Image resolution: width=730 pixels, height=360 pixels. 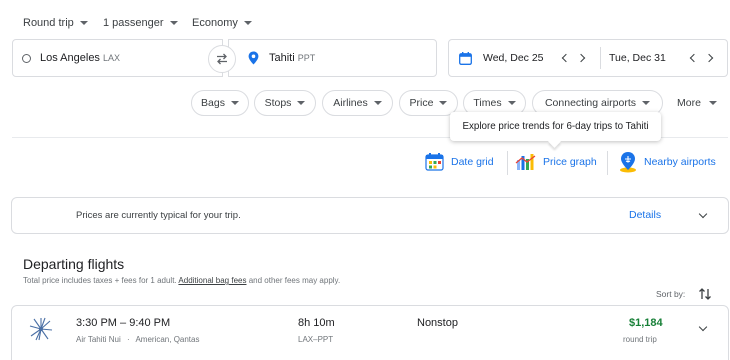 I want to click on sort-button, so click(x=705, y=294).